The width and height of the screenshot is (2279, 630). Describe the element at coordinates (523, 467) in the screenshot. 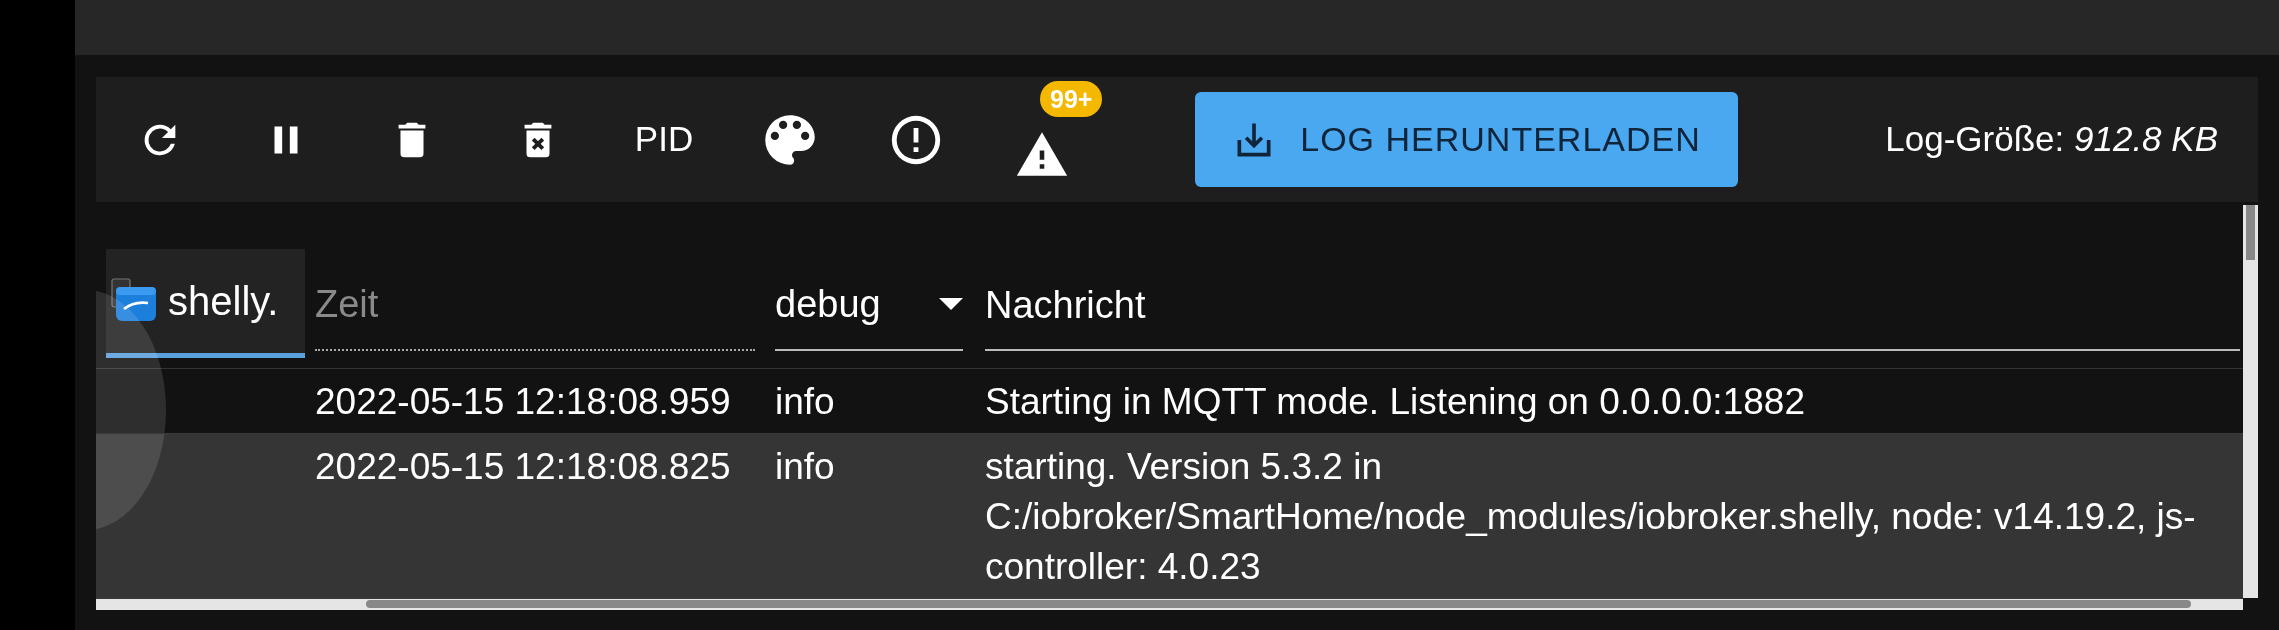

I see `timestamp-text: 2022-05-15 12:18:08.825` at that location.